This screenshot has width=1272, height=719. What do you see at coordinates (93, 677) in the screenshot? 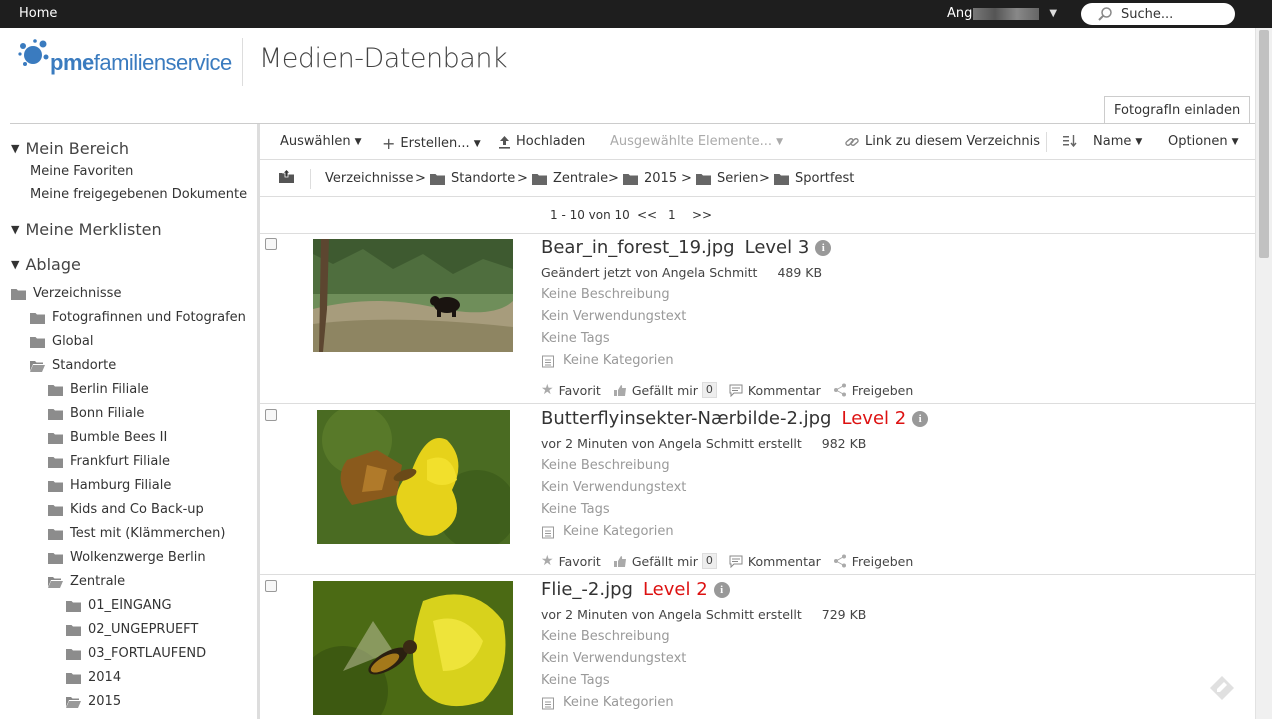
I see `sidebar-folder-item: 2014` at bounding box center [93, 677].